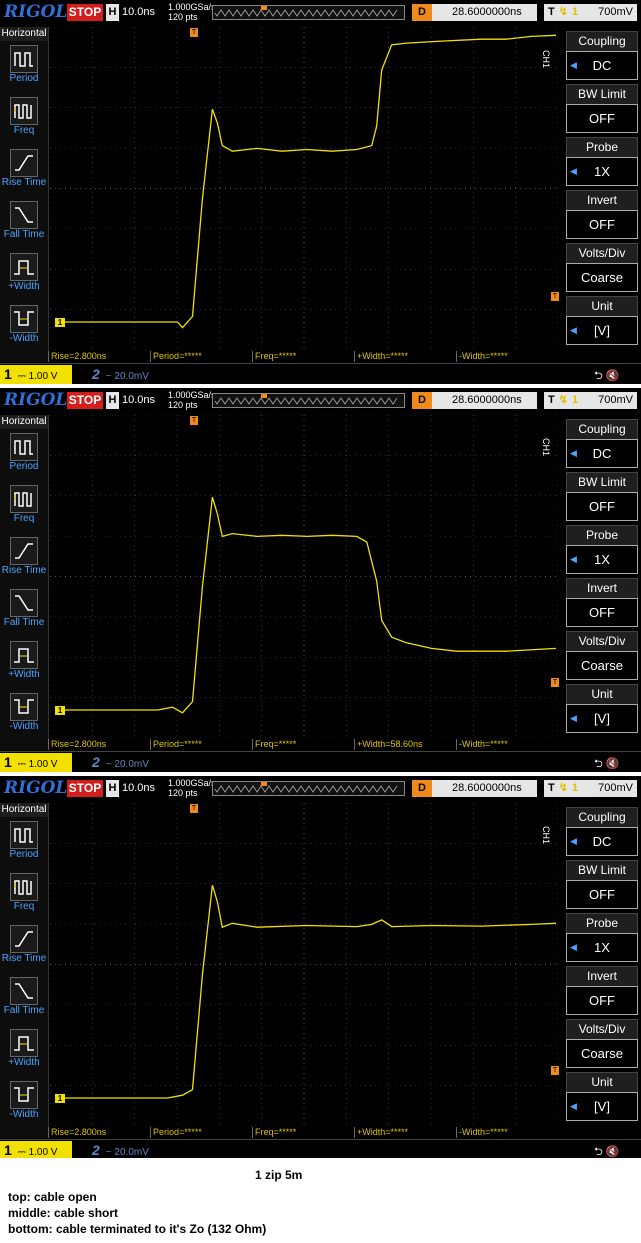 Image resolution: width=641 pixels, height=1243 pixels. Describe the element at coordinates (24, 906) in the screenshot. I see `measure-item-label: Freq` at that location.